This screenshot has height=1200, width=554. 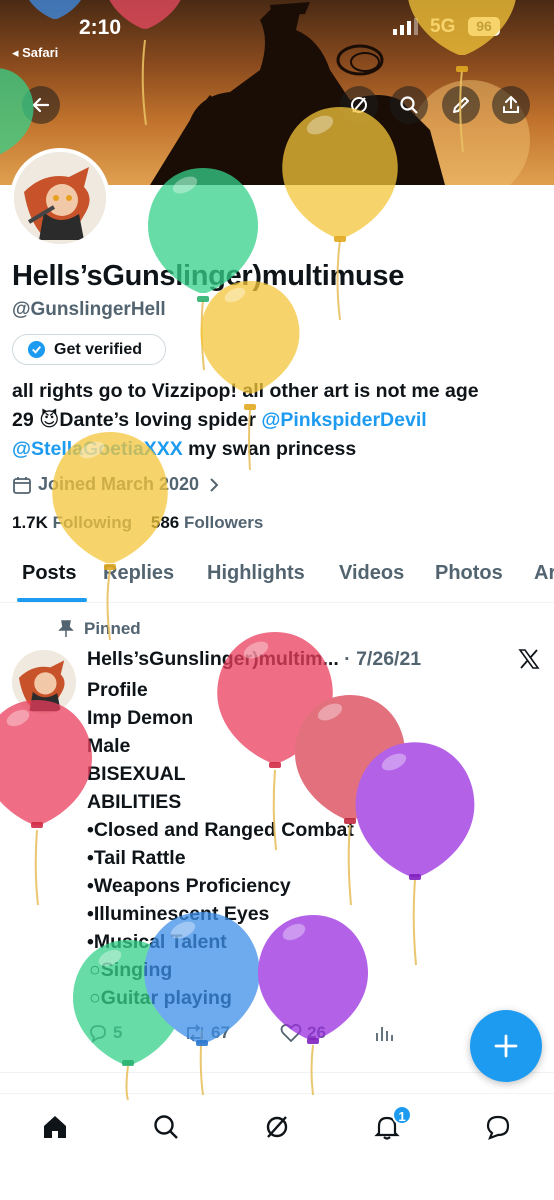 I want to click on header-search-button, so click(x=409, y=105).